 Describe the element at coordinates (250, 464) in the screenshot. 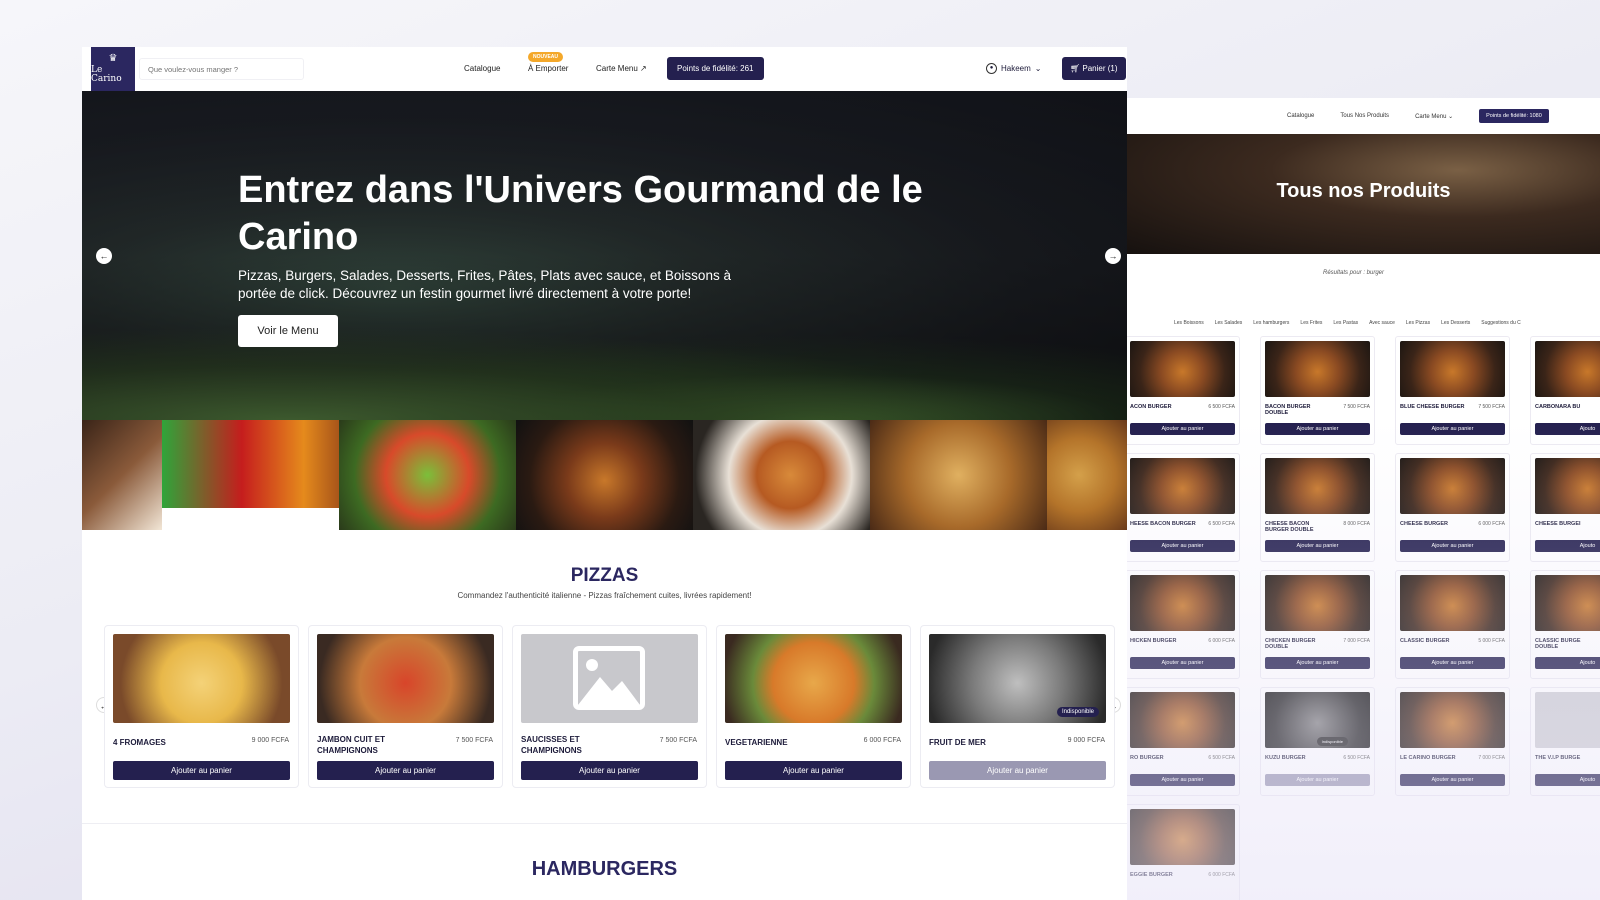

I see `drinks-image` at that location.